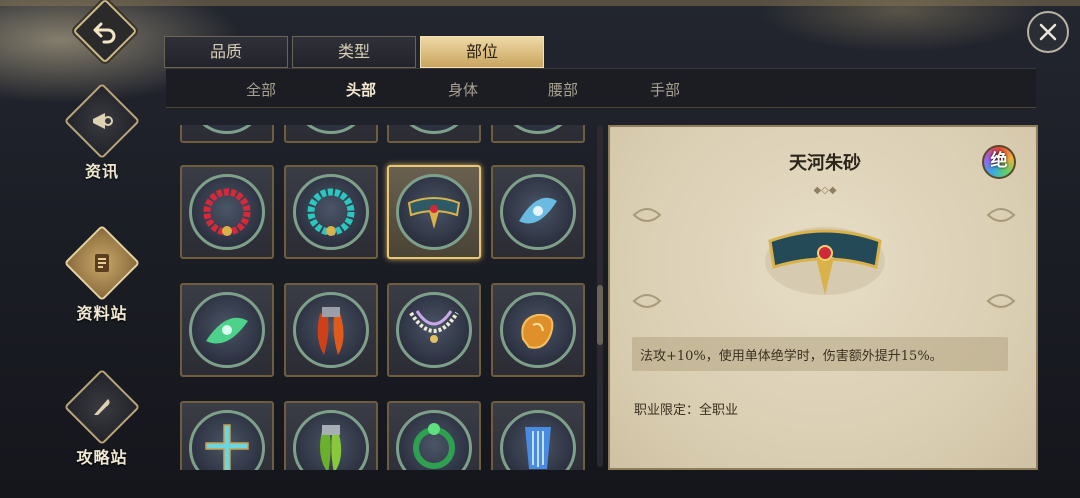  I want to click on back-button, so click(105, 32).